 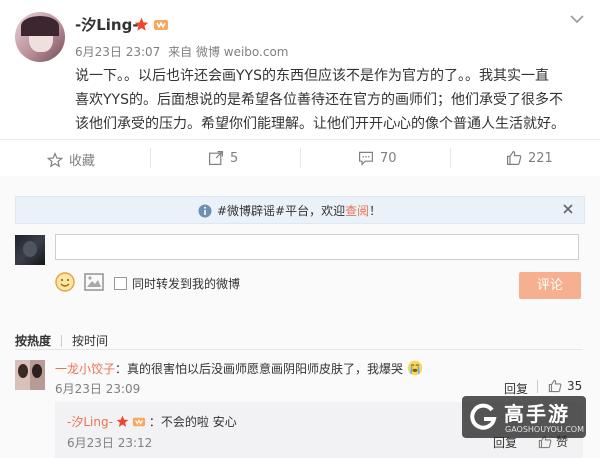 I want to click on repost-button: 5, so click(x=223, y=158).